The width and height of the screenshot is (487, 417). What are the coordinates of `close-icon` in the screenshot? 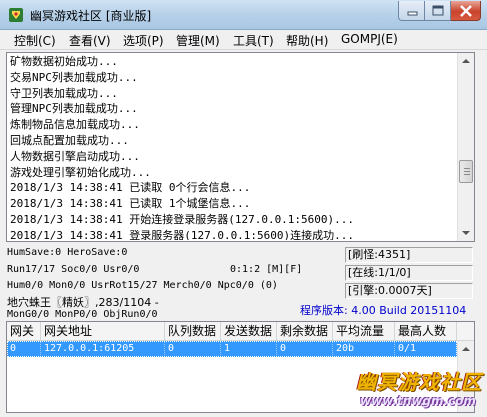 It's located at (466, 11).